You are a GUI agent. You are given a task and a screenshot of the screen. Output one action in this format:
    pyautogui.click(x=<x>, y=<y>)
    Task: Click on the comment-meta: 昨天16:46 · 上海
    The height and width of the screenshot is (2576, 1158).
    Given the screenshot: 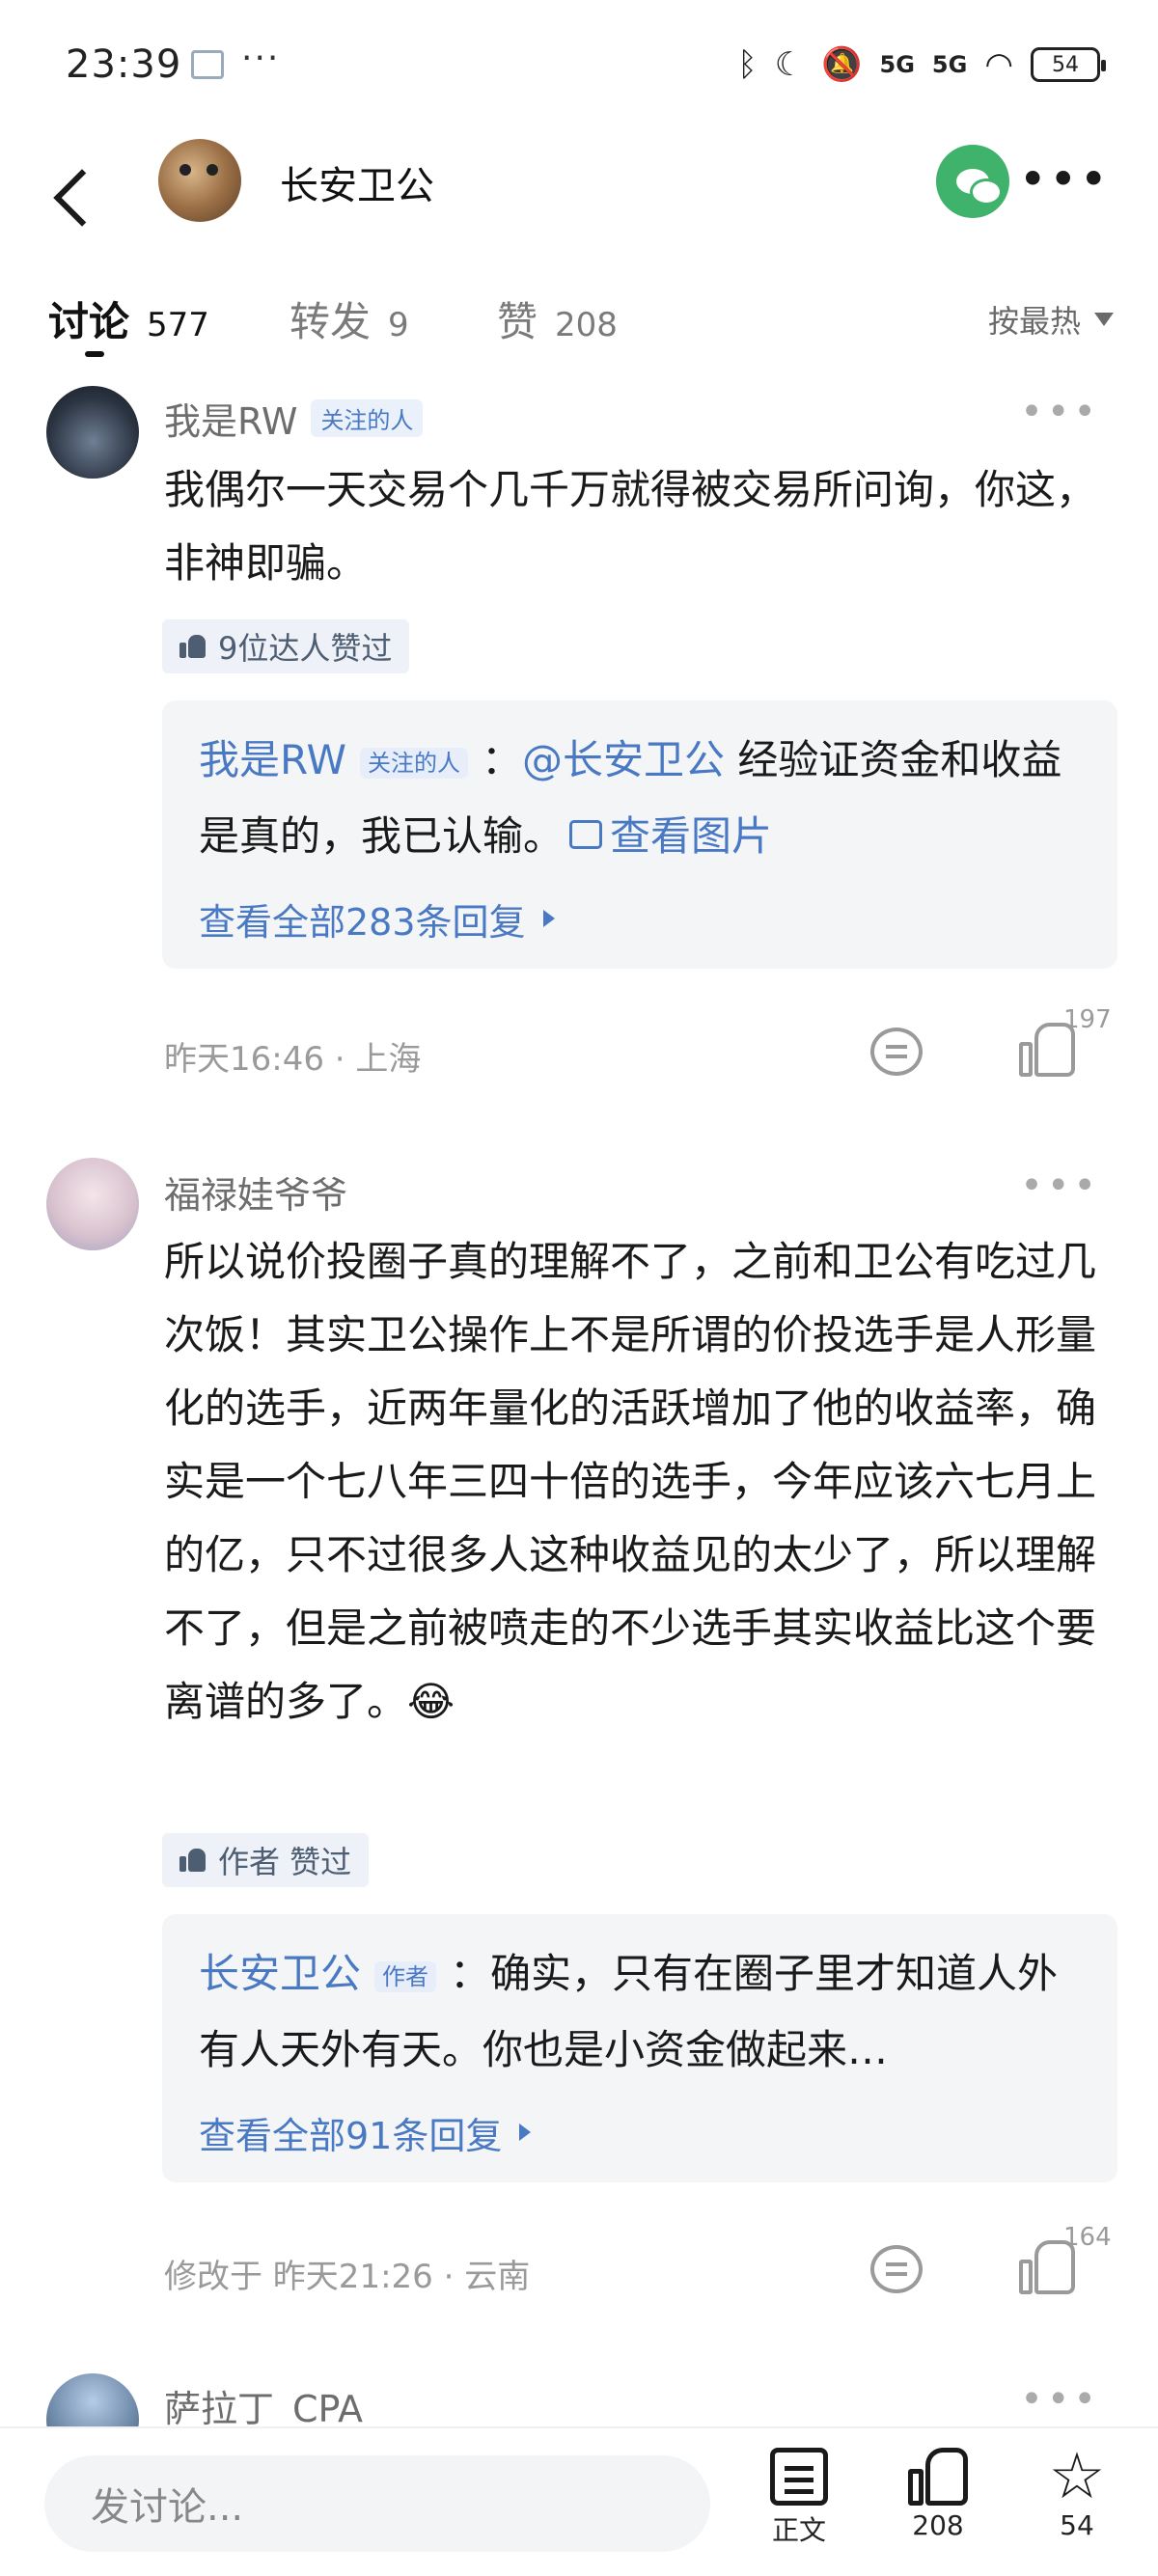 What is the action you would take?
    pyautogui.click(x=293, y=1059)
    